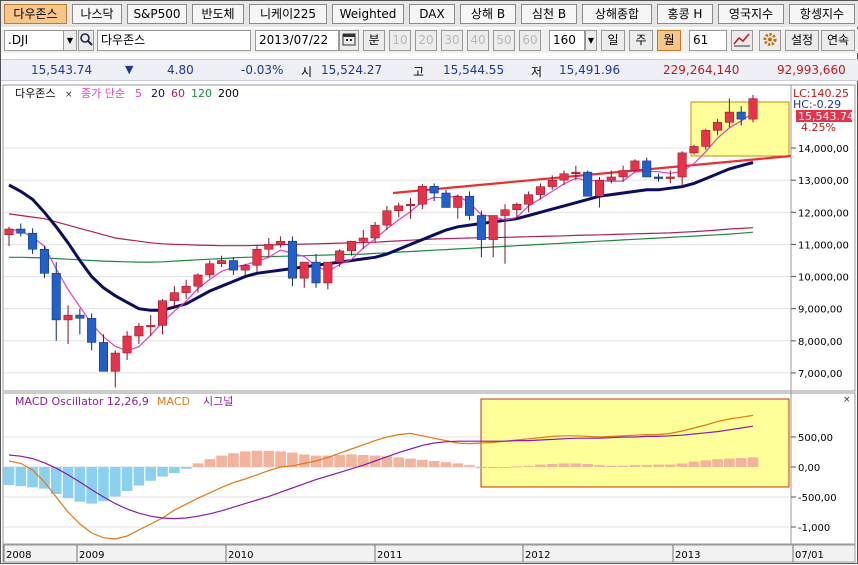 This screenshot has width=858, height=565. I want to click on date-tick-label: 2010, so click(240, 555).